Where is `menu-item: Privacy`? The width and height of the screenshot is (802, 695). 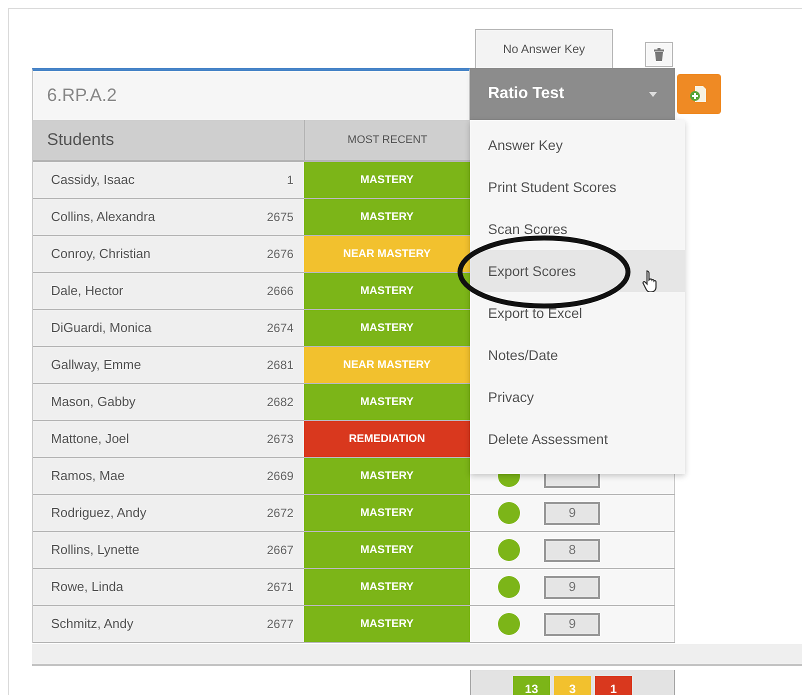
menu-item: Privacy is located at coordinates (577, 397).